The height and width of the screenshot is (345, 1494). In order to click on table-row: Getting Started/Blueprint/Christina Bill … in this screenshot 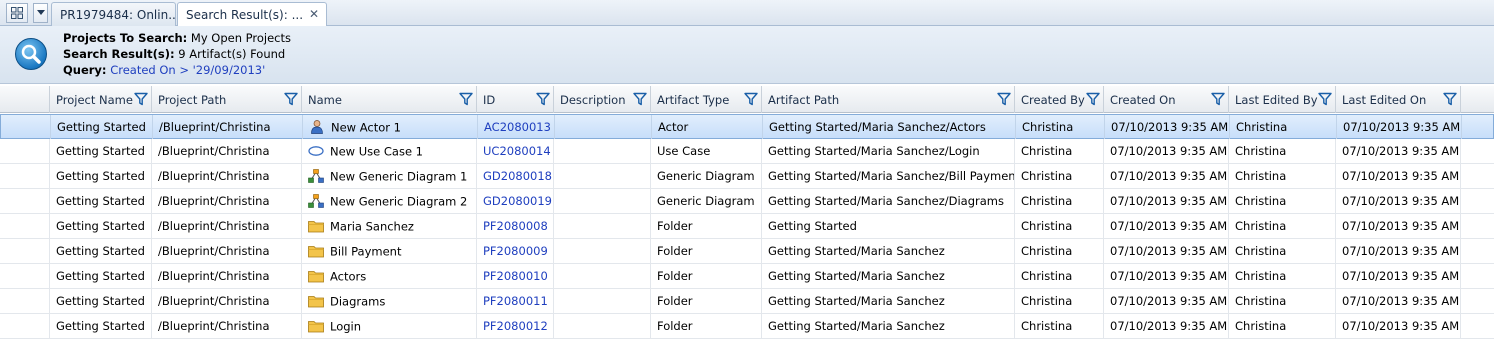, I will do `click(747, 251)`.